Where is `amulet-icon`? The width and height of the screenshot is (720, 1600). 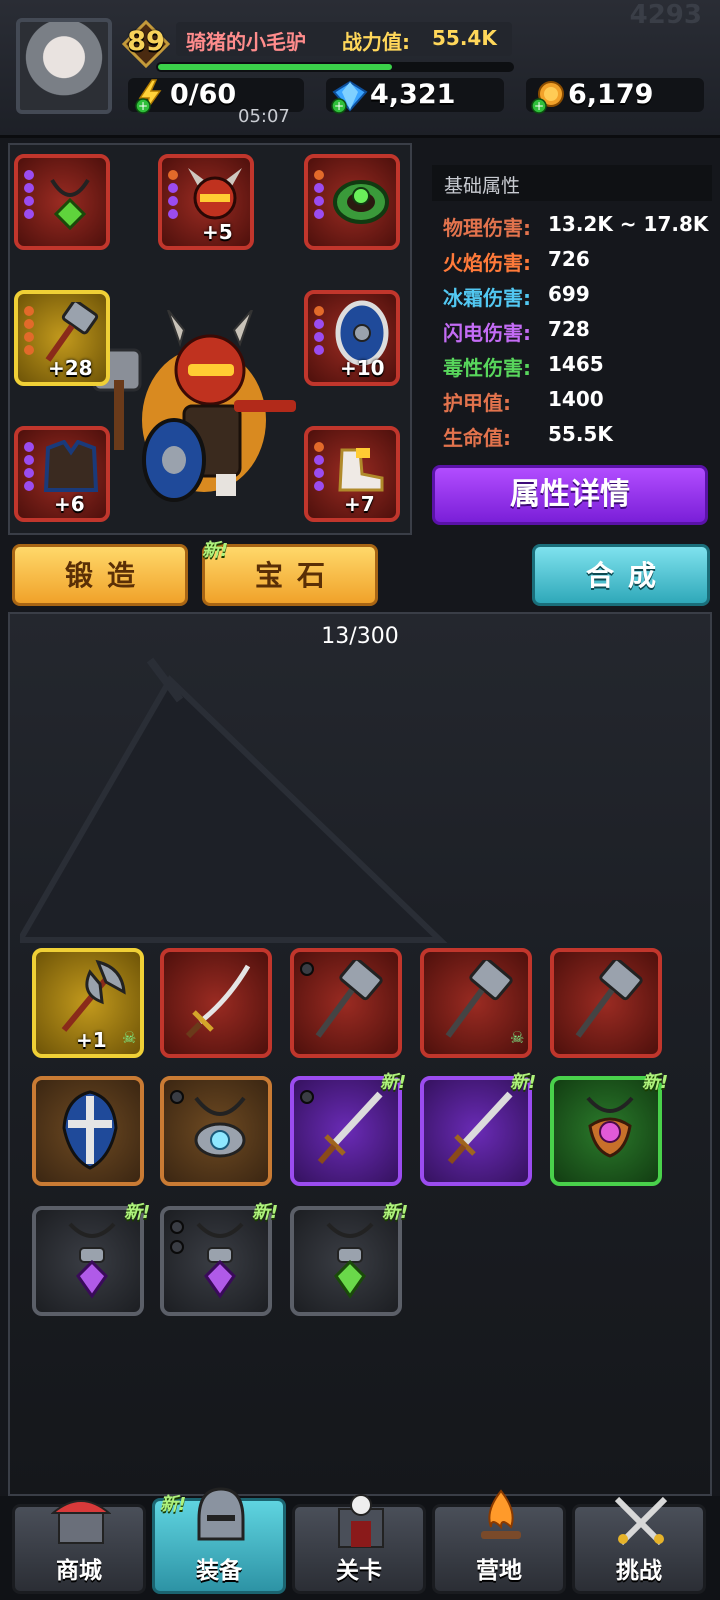
amulet-icon is located at coordinates (220, 1127).